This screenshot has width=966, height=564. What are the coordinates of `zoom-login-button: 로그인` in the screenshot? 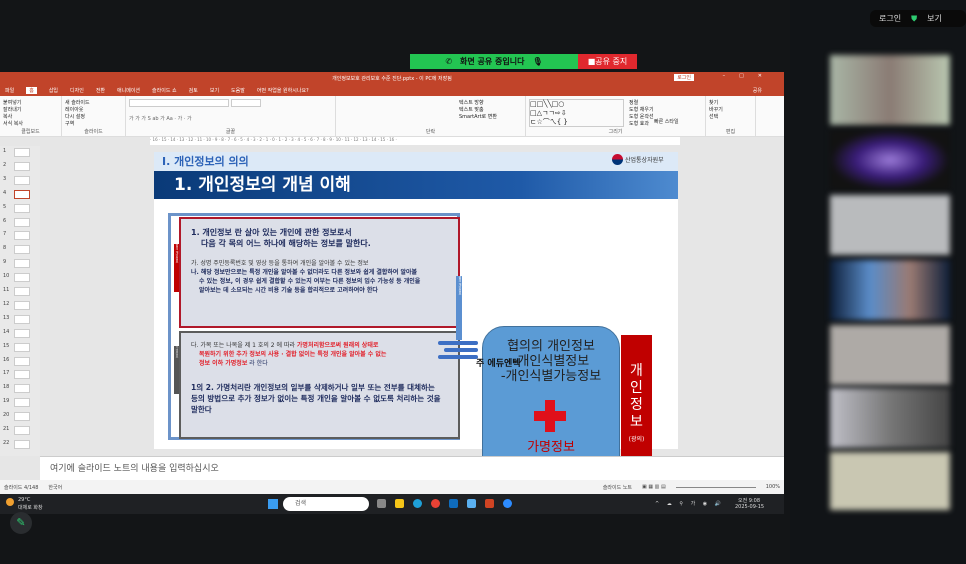 It's located at (890, 18).